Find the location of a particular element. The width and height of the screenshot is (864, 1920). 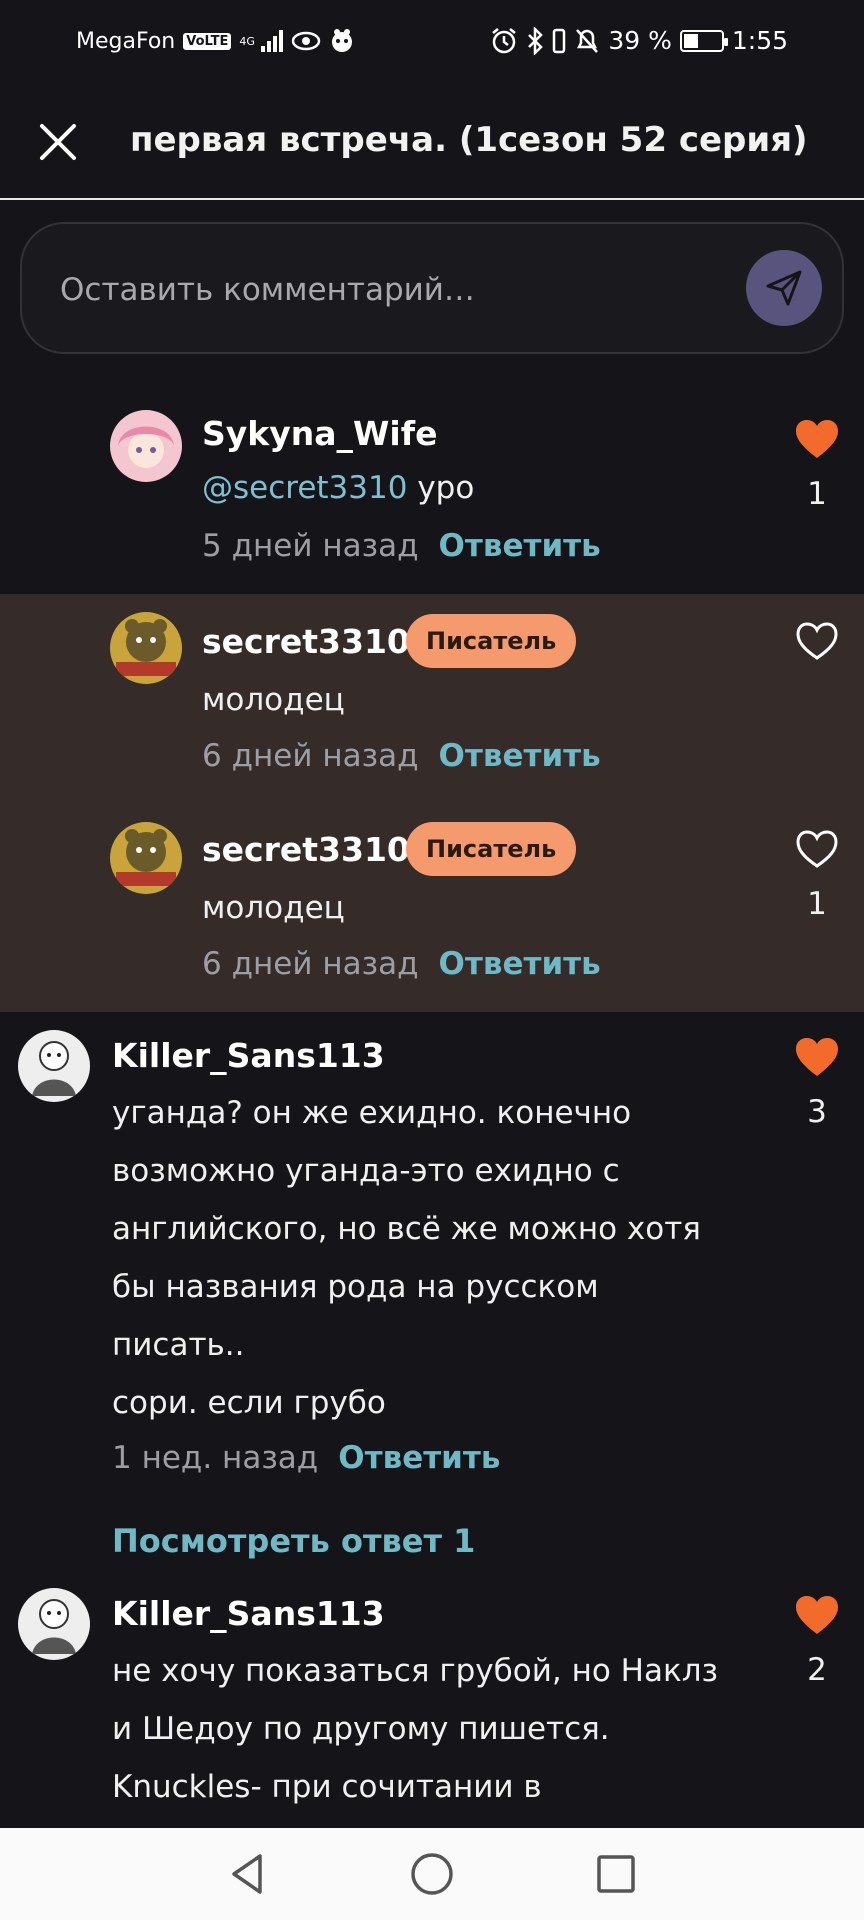

carrier-name: MegaFon is located at coordinates (126, 41).